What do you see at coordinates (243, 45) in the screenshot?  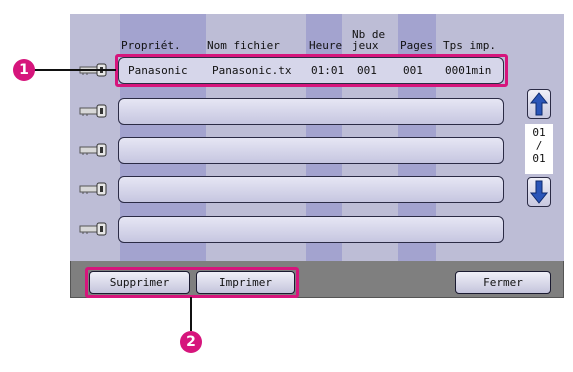 I see `header-filename: Nom fichier` at bounding box center [243, 45].